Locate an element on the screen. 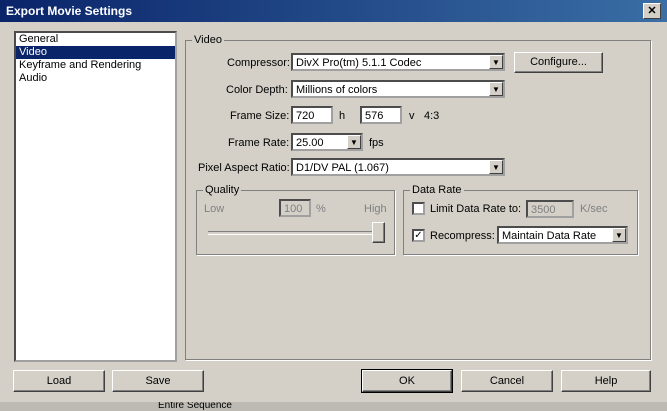 The width and height of the screenshot is (667, 411). compressor-label: Compressor: is located at coordinates (258, 63).